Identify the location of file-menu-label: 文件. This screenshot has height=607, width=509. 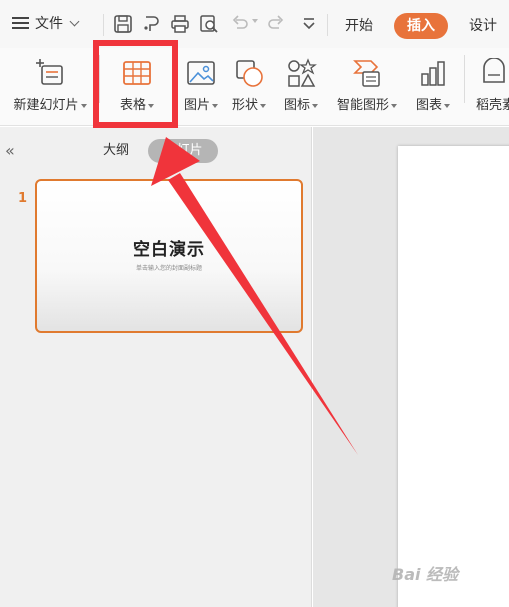
(49, 24).